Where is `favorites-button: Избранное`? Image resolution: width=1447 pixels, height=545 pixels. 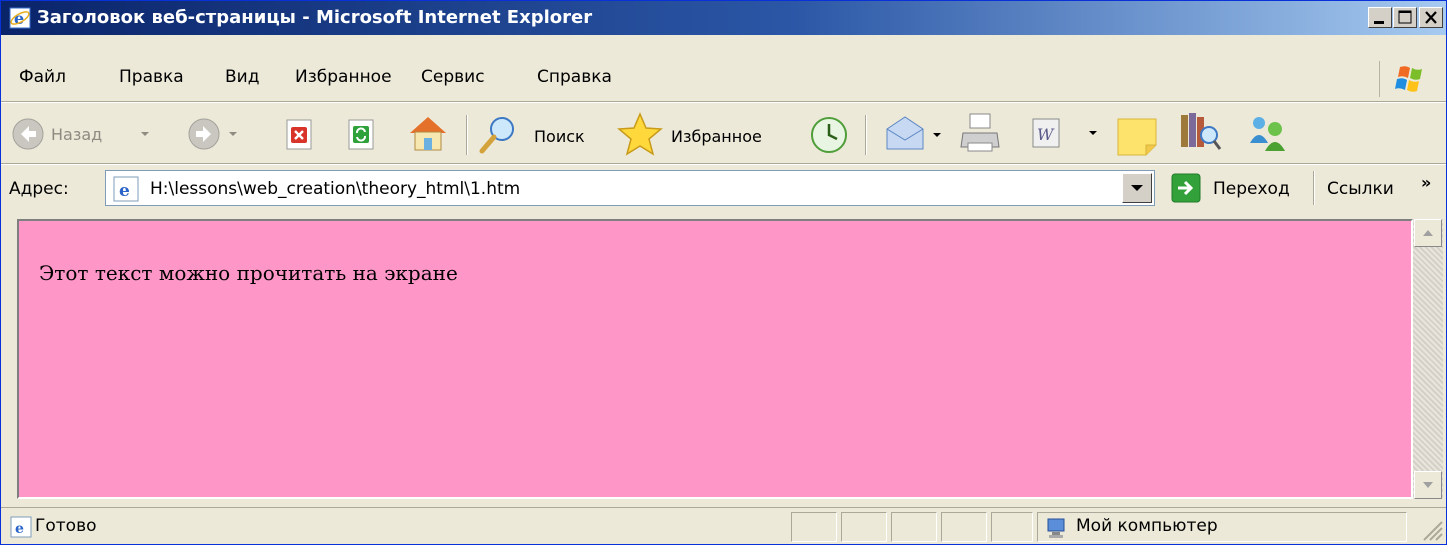 favorites-button: Избранное is located at coordinates (688, 136).